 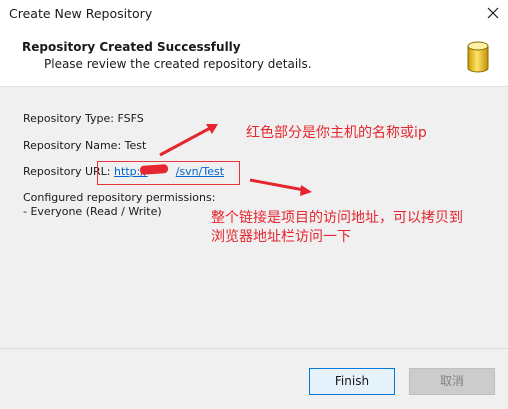 What do you see at coordinates (352, 381) in the screenshot?
I see `finish-button: Finish` at bounding box center [352, 381].